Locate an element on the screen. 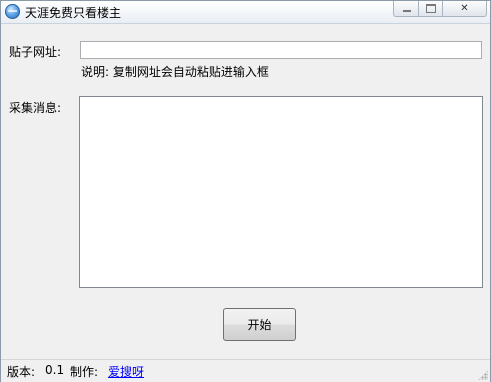 The width and height of the screenshot is (491, 382). url-label: 贴子网址: is located at coordinates (35, 52).